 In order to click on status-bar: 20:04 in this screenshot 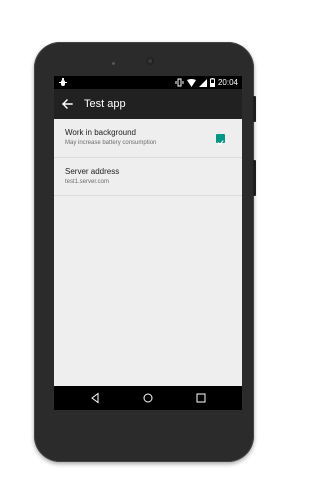, I will do `click(148, 82)`.